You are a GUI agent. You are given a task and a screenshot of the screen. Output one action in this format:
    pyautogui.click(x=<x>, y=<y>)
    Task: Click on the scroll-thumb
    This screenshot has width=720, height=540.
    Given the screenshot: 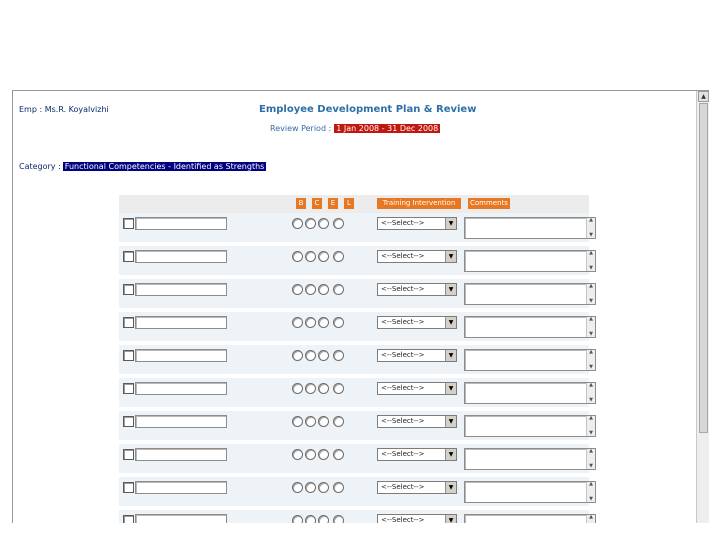 What is the action you would take?
    pyautogui.click(x=703, y=268)
    